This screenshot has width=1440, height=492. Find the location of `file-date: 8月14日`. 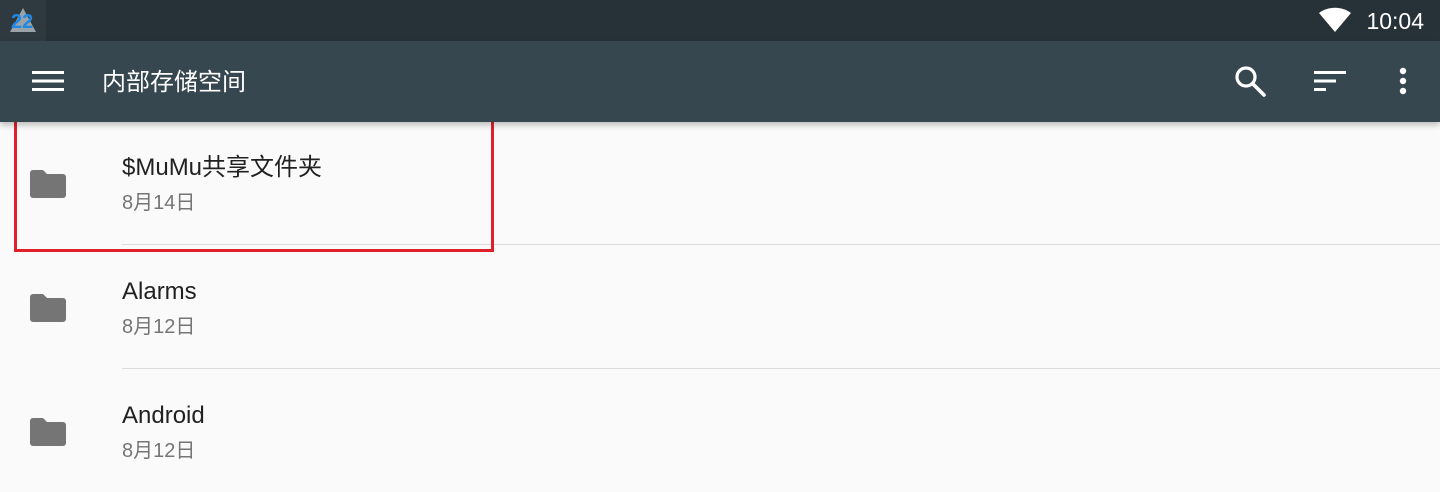

file-date: 8月14日 is located at coordinates (159, 203).